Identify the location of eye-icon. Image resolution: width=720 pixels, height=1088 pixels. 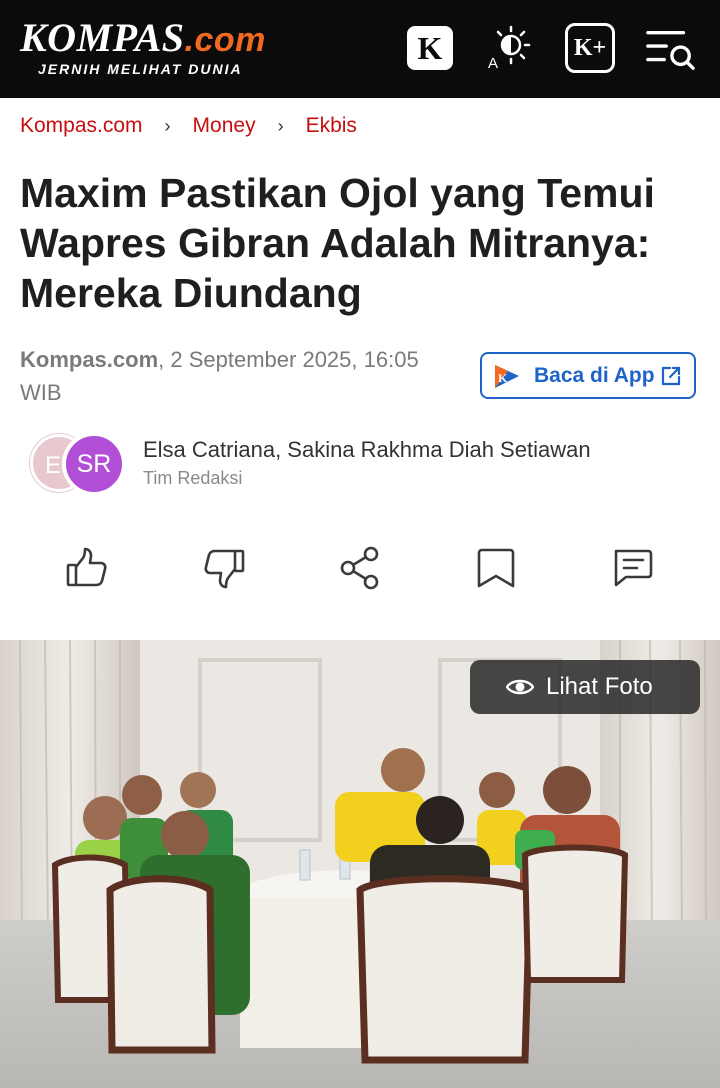
(520, 687).